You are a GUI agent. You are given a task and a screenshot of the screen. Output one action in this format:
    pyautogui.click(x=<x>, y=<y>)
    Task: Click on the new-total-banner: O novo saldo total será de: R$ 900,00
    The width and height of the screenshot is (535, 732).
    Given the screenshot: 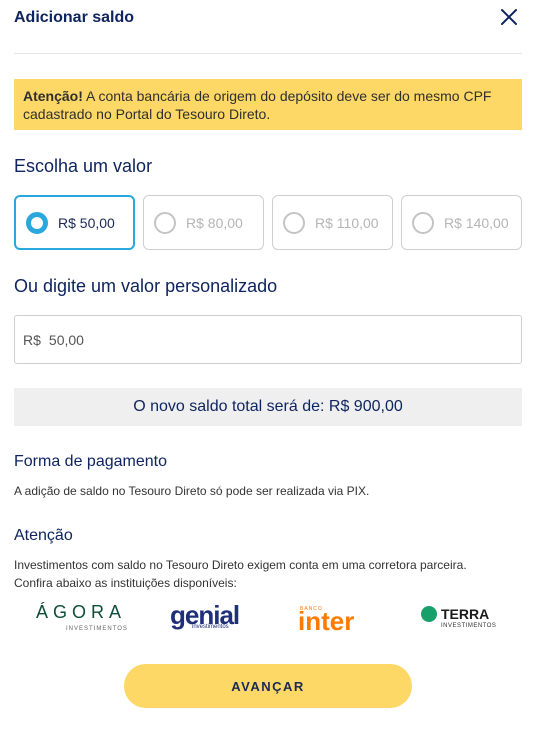 What is the action you would take?
    pyautogui.click(x=268, y=407)
    